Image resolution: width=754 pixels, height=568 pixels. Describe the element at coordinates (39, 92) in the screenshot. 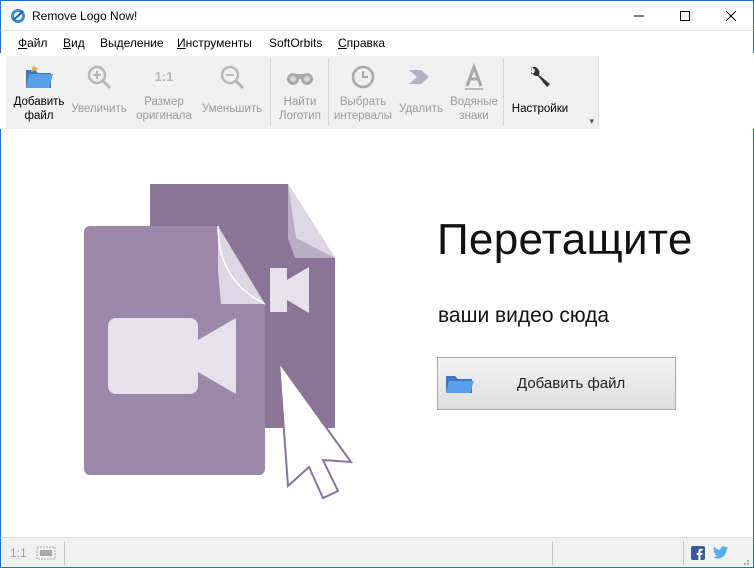

I see `add-file-button: Добавить файл` at that location.